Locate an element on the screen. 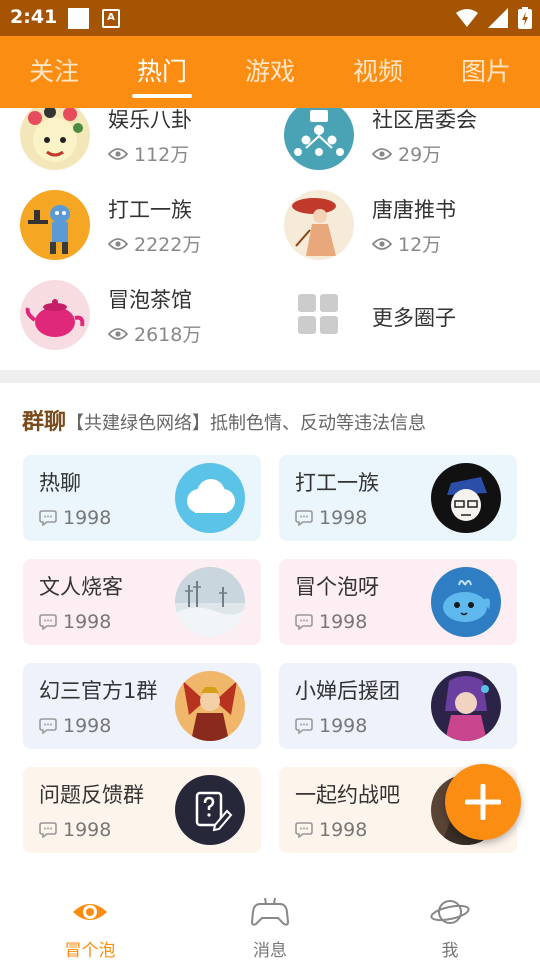 The width and height of the screenshot is (540, 960). circle-views: 2618万 is located at coordinates (154, 333).